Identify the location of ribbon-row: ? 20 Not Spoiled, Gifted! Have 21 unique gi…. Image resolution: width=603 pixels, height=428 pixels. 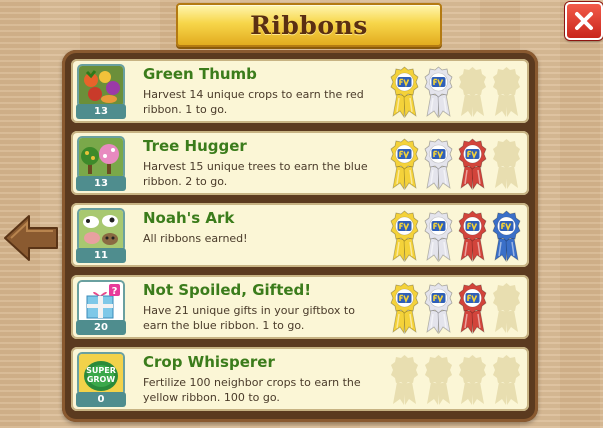
(300, 307).